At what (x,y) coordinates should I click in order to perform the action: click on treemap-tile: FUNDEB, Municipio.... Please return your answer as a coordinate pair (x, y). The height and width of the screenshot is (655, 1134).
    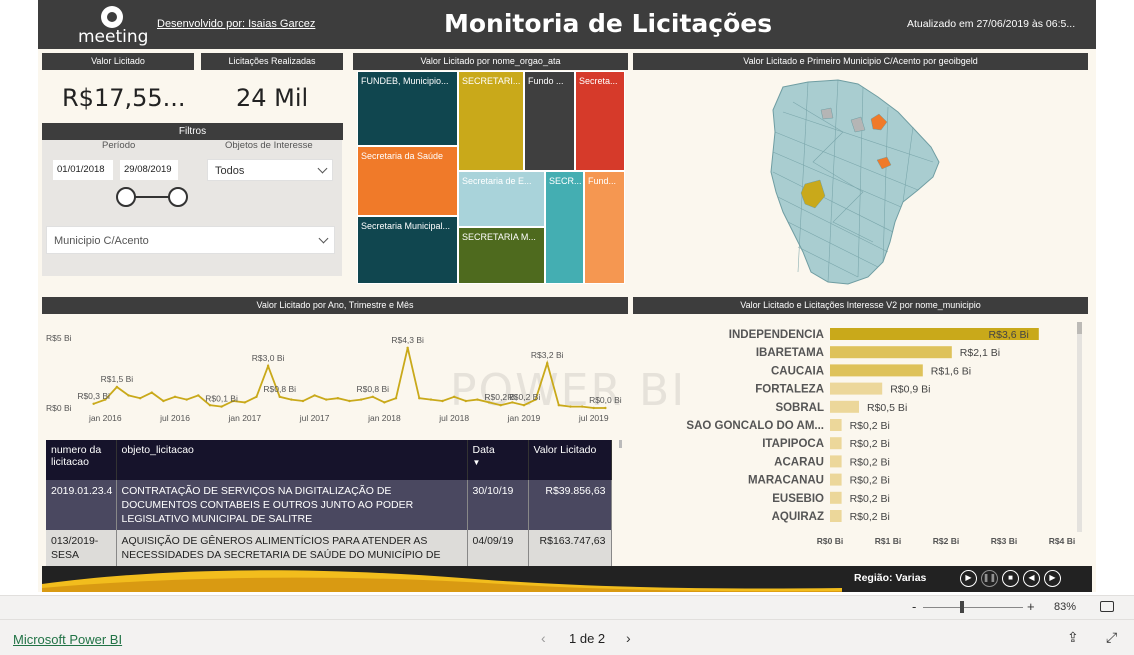
    Looking at the image, I should click on (407, 108).